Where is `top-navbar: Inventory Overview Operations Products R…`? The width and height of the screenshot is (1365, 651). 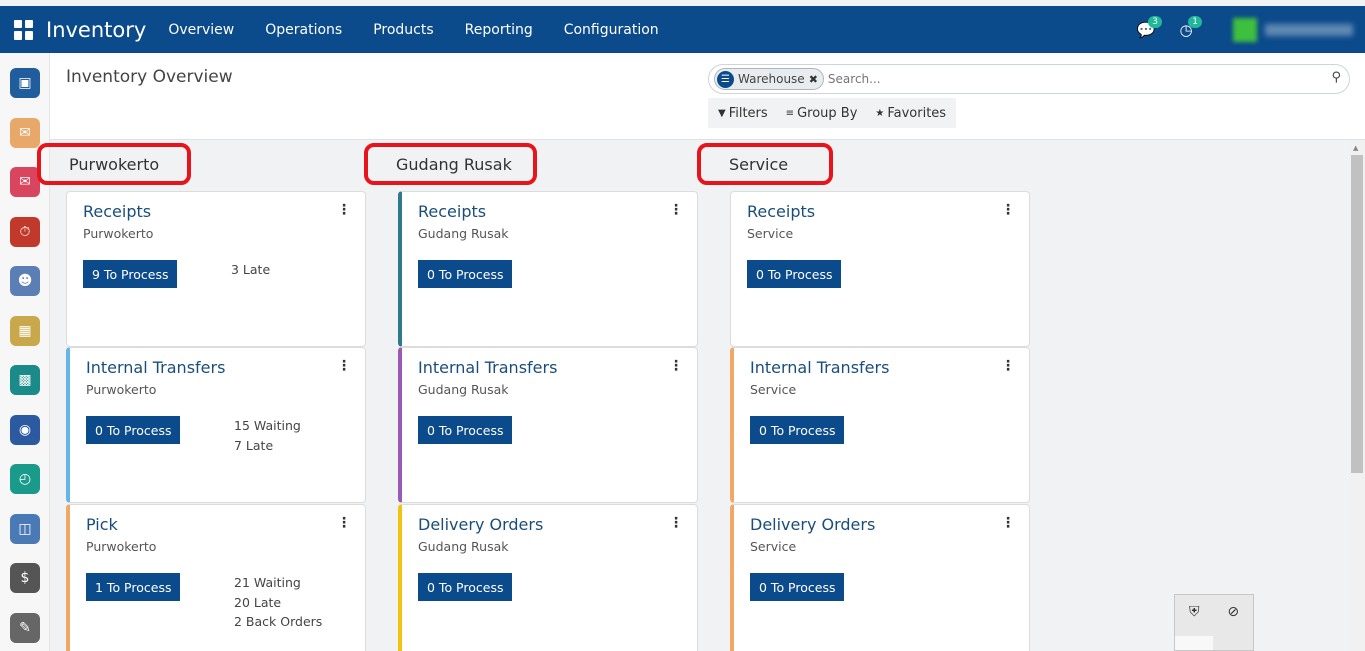 top-navbar: Inventory Overview Operations Products R… is located at coordinates (682, 29).